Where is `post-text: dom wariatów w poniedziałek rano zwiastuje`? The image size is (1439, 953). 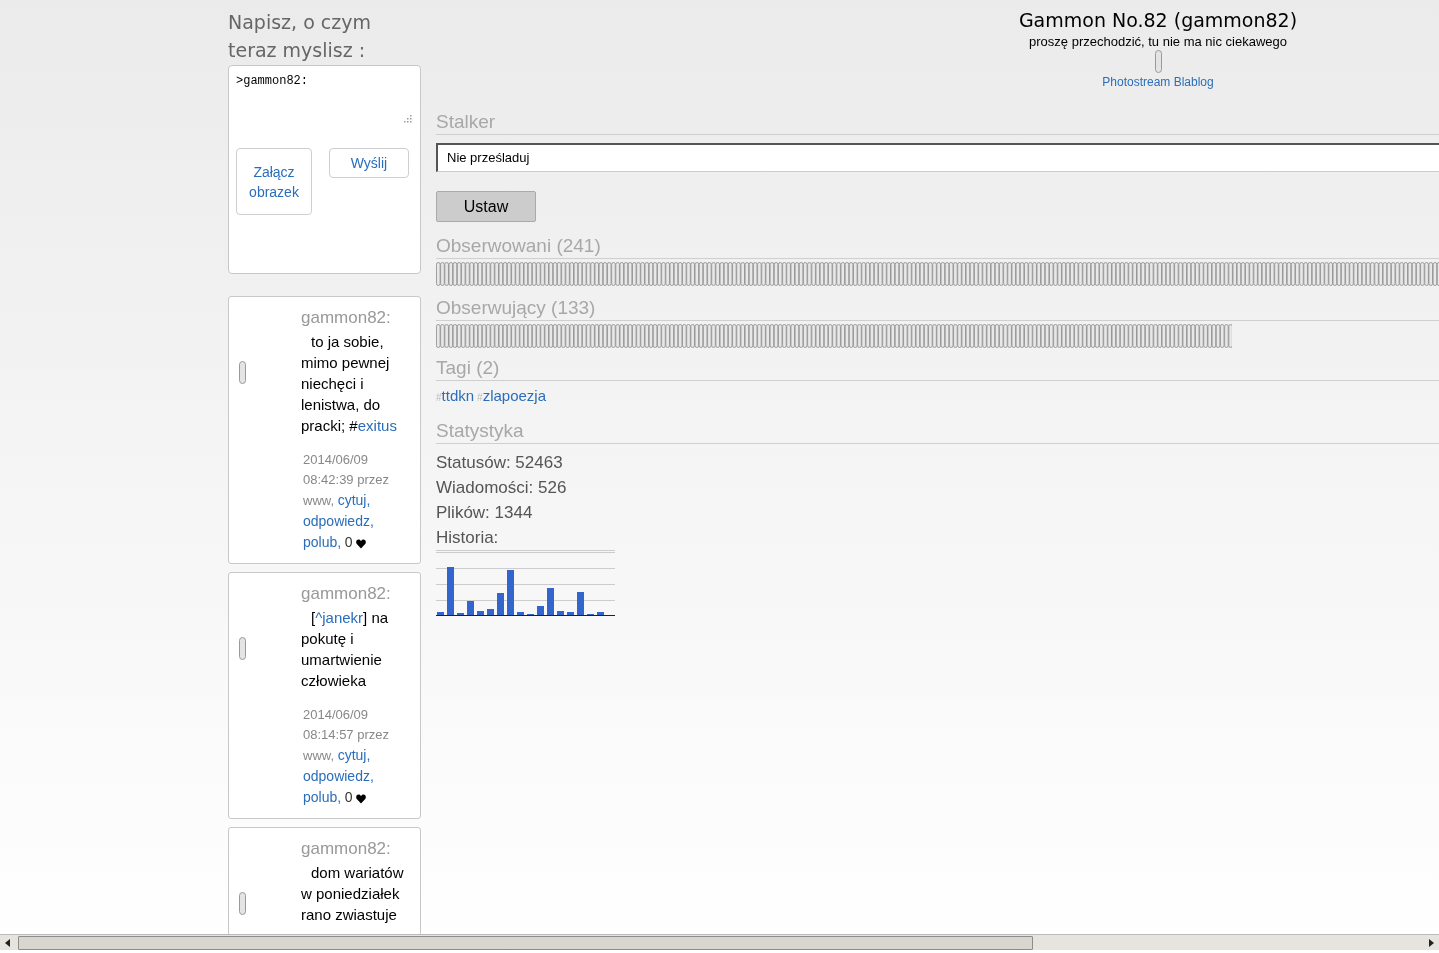
post-text: dom wariatów w poniedziałek rano zwiastuje is located at coordinates (353, 894).